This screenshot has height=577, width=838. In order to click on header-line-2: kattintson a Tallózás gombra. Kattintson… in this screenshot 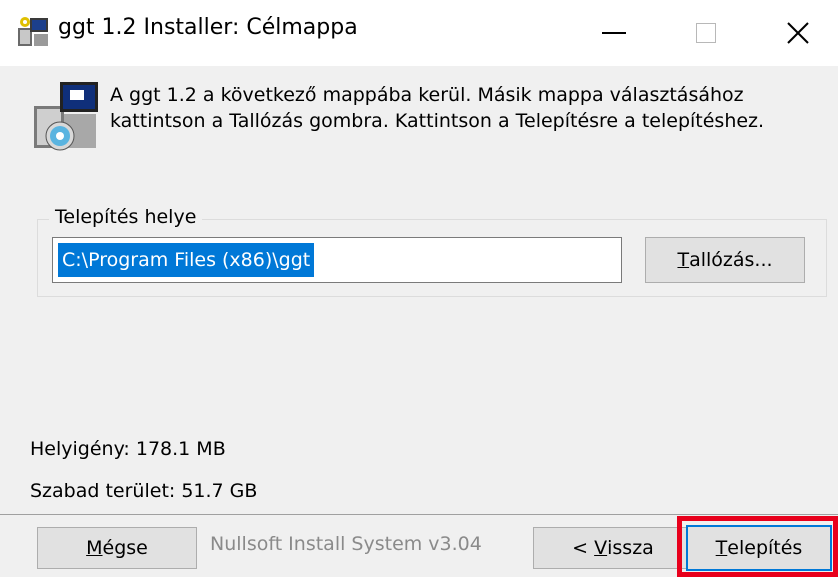, I will do `click(437, 121)`.